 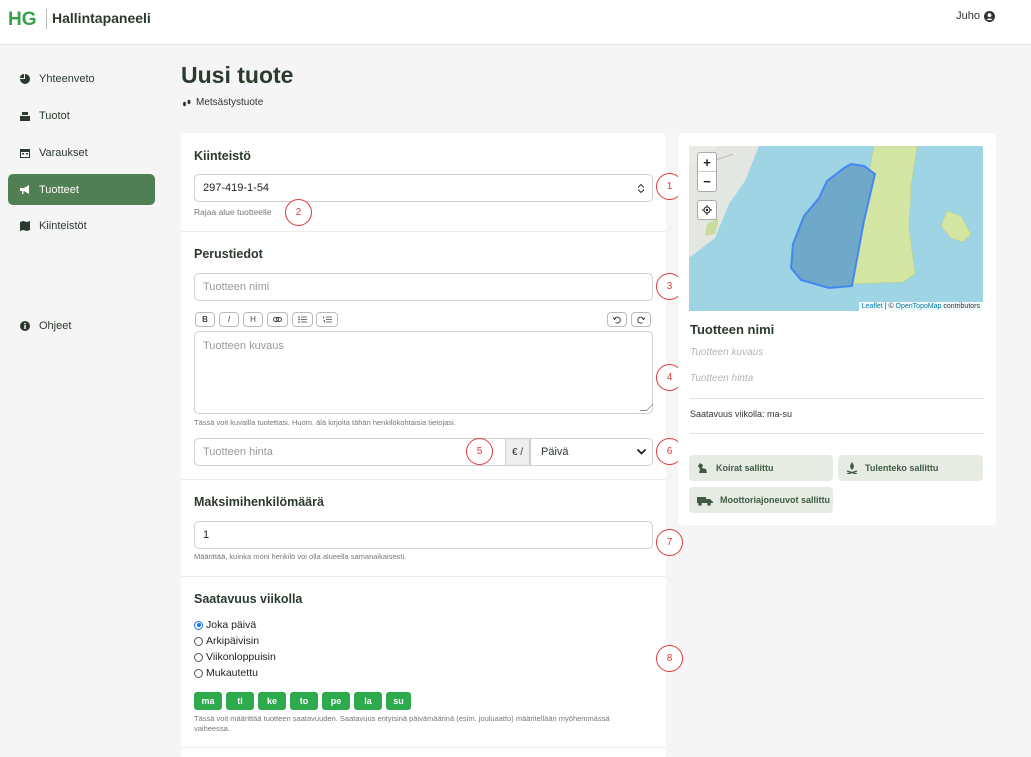 I want to click on sidebar-item-kiinteistot: Kiinteistöt, so click(x=81, y=225).